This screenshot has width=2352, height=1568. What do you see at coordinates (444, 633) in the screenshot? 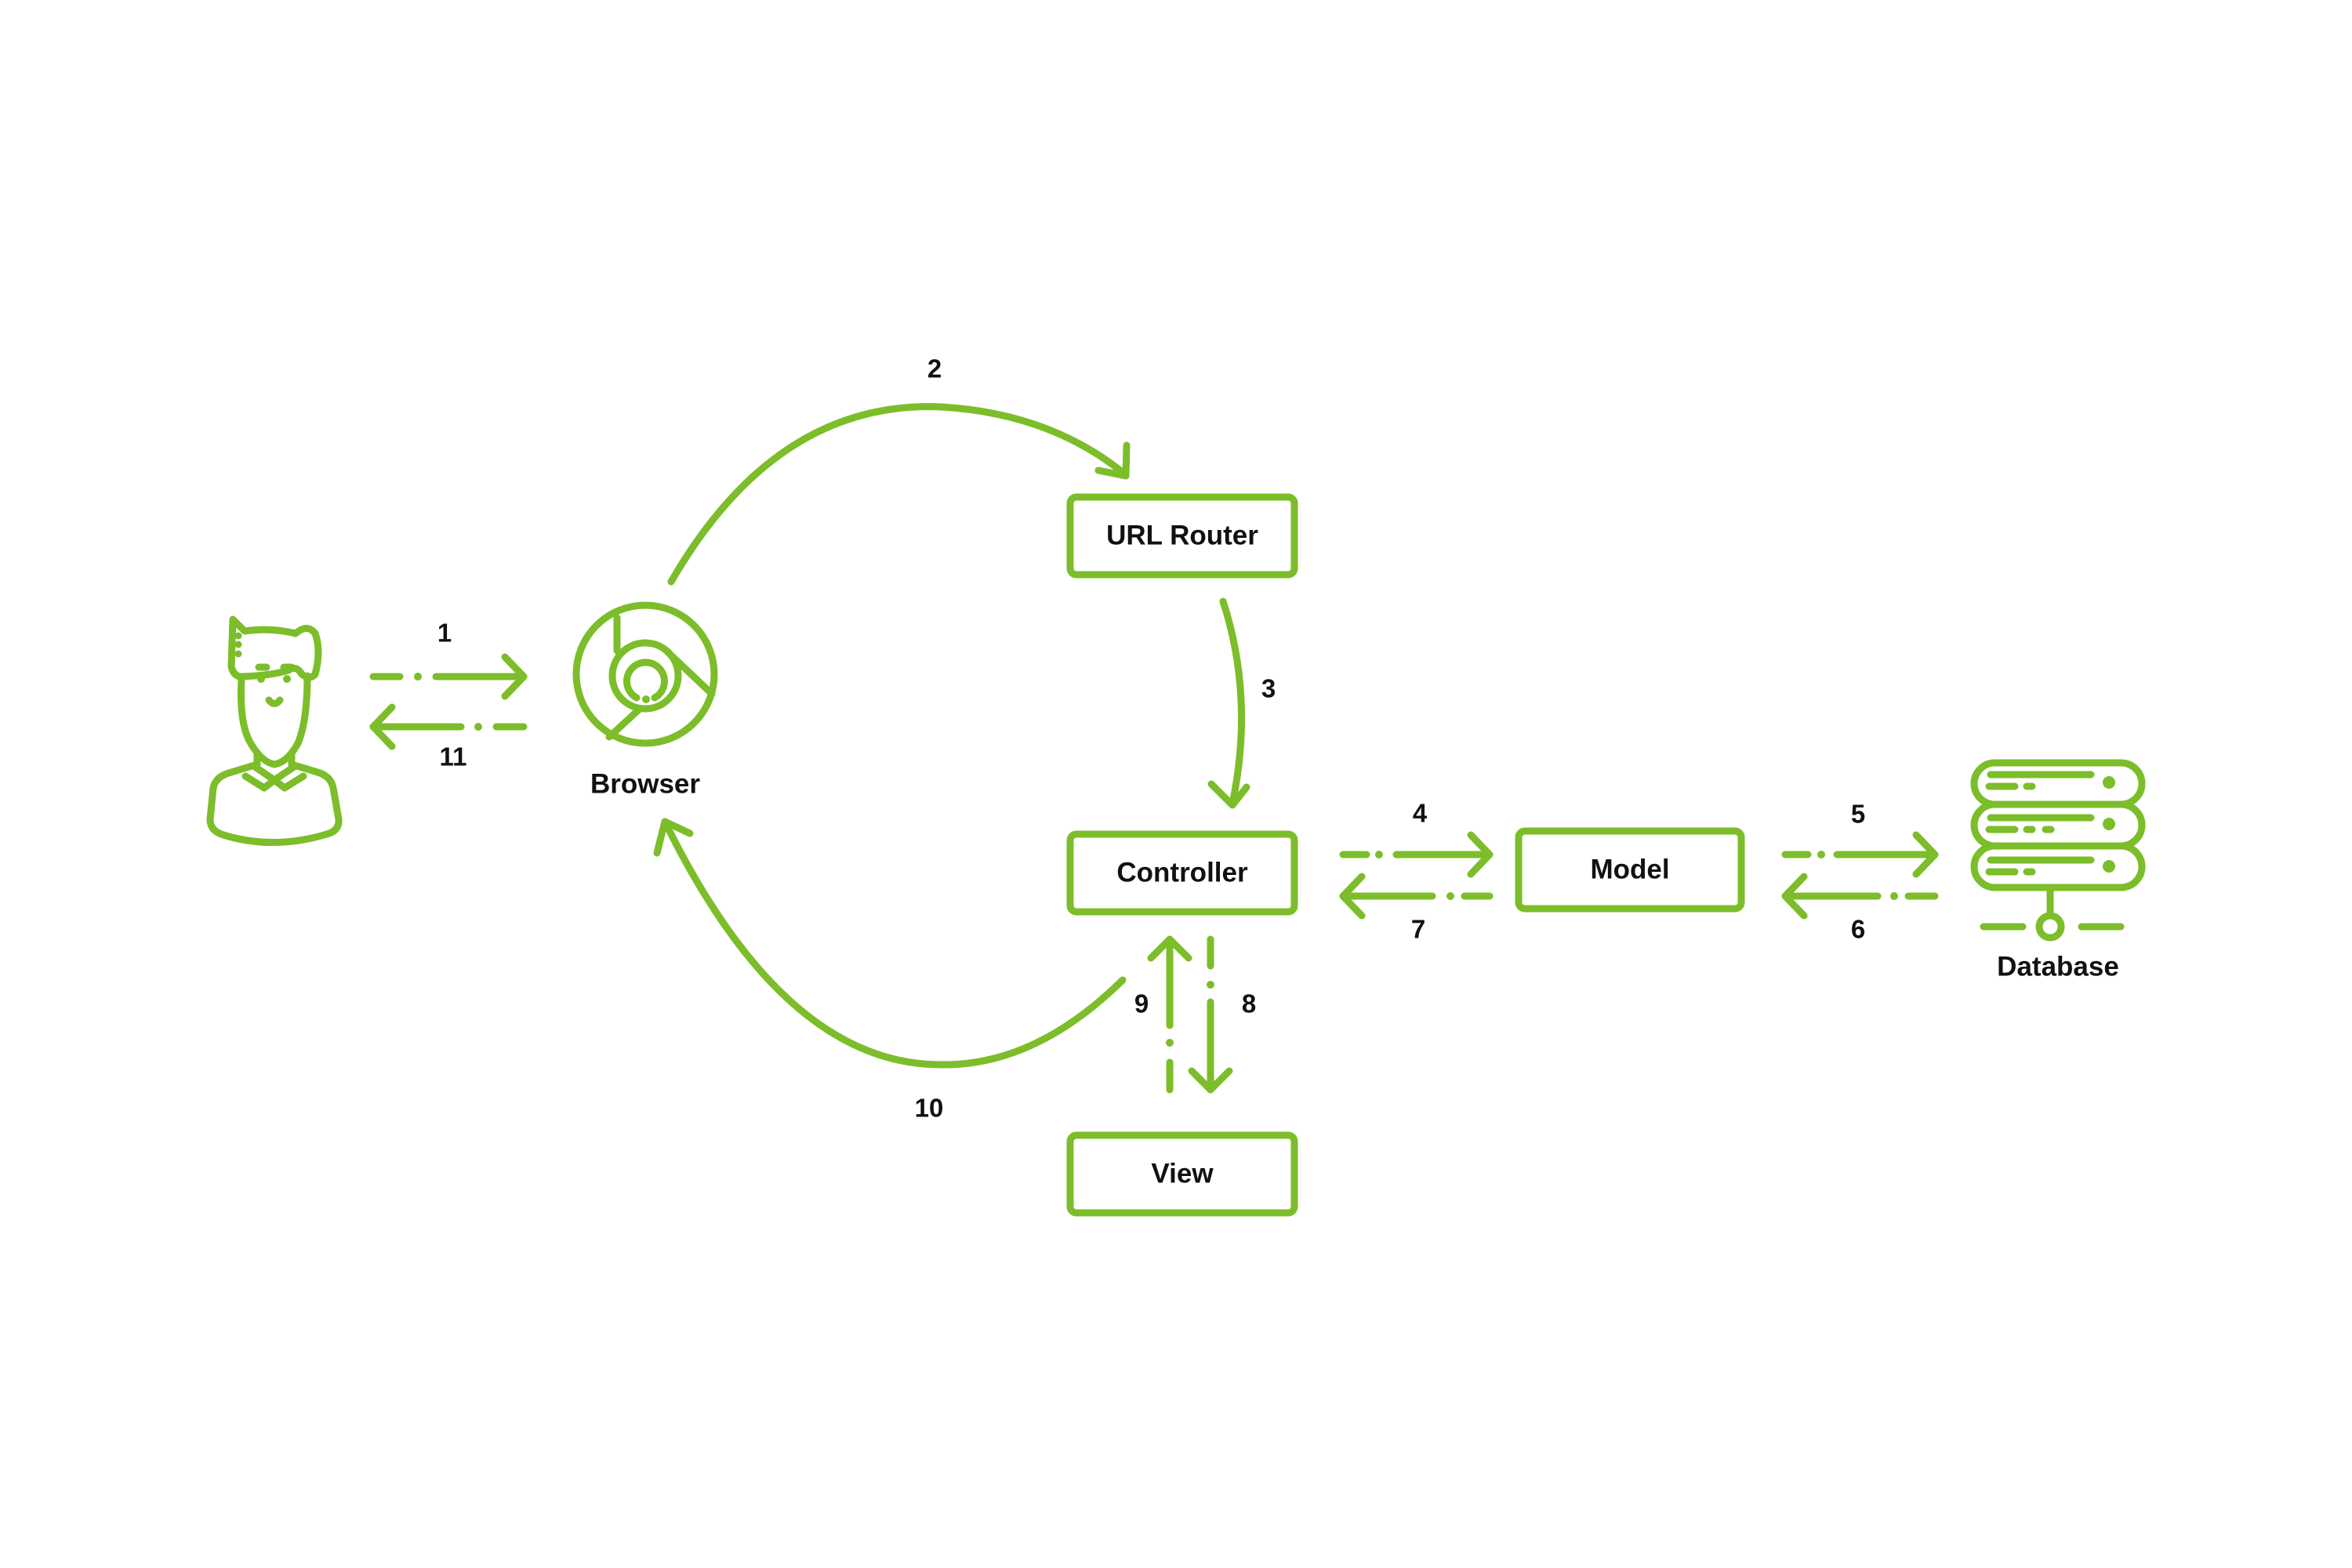
I see `step-label-1: 1` at bounding box center [444, 633].